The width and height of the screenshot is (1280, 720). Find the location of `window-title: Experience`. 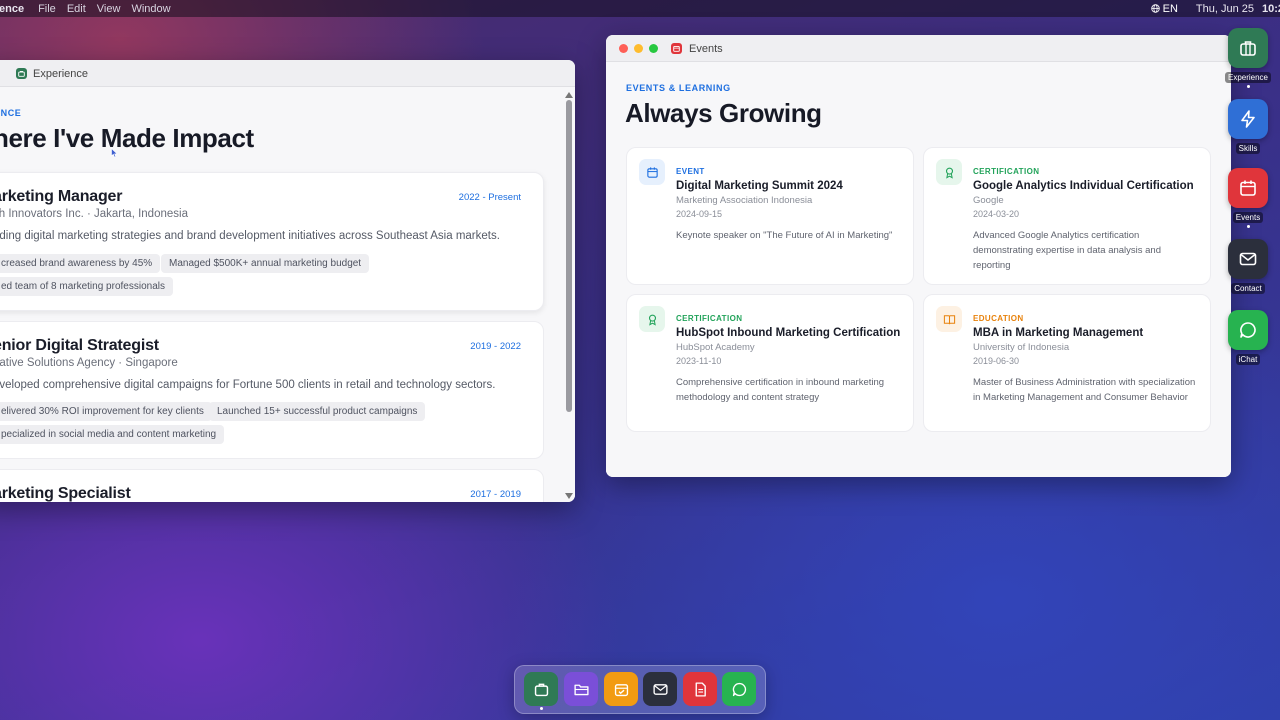

window-title: Experience is located at coordinates (61, 74).